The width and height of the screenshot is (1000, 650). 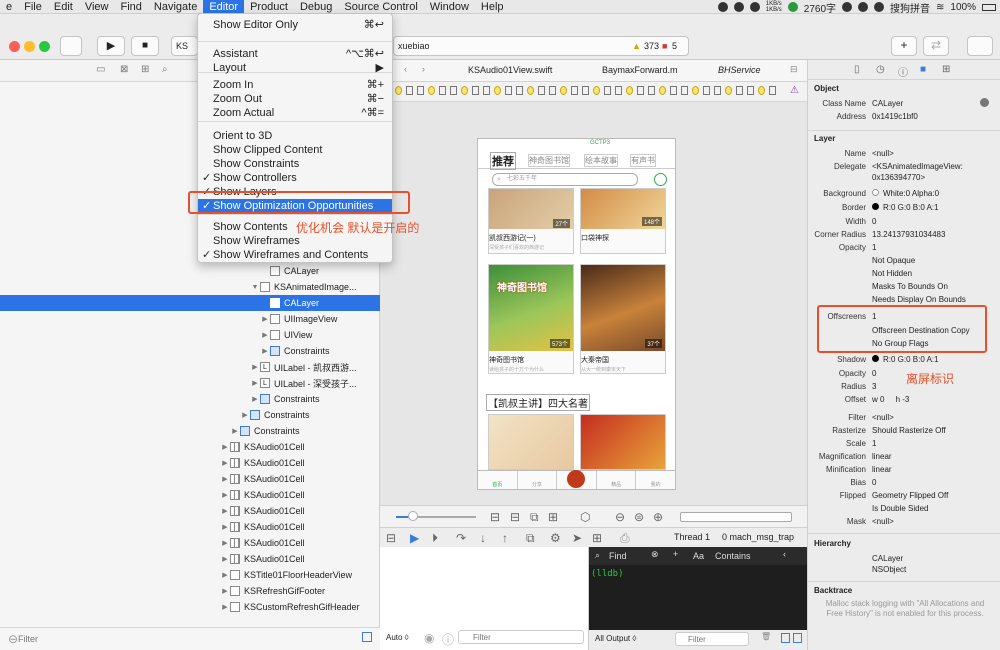 What do you see at coordinates (820, 7) in the screenshot?
I see `word-count: 2760字` at bounding box center [820, 7].